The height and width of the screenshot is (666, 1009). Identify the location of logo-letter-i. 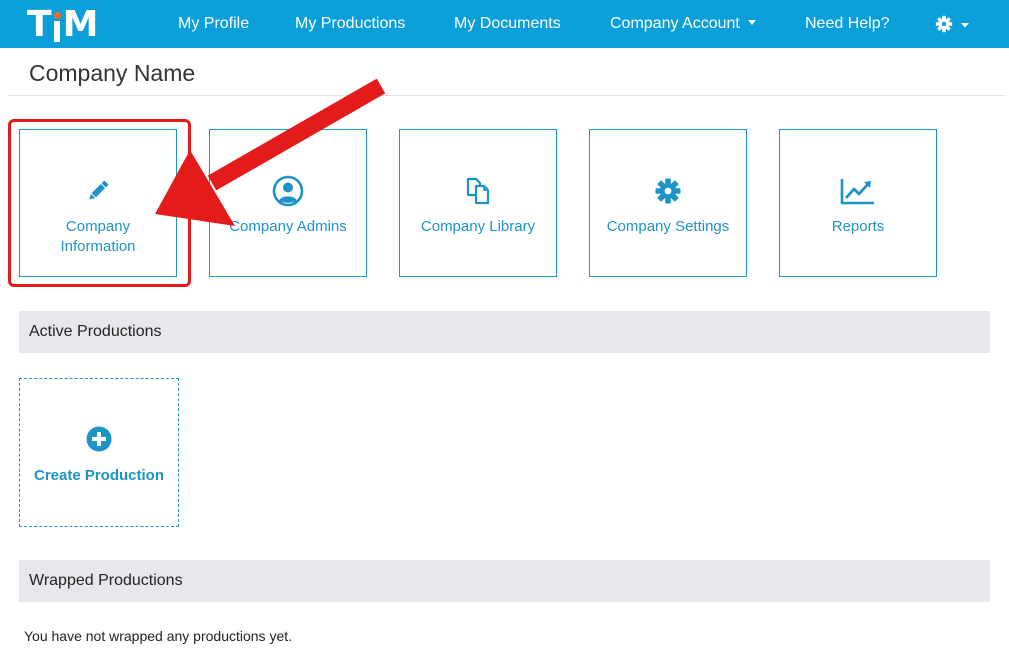
(57, 25).